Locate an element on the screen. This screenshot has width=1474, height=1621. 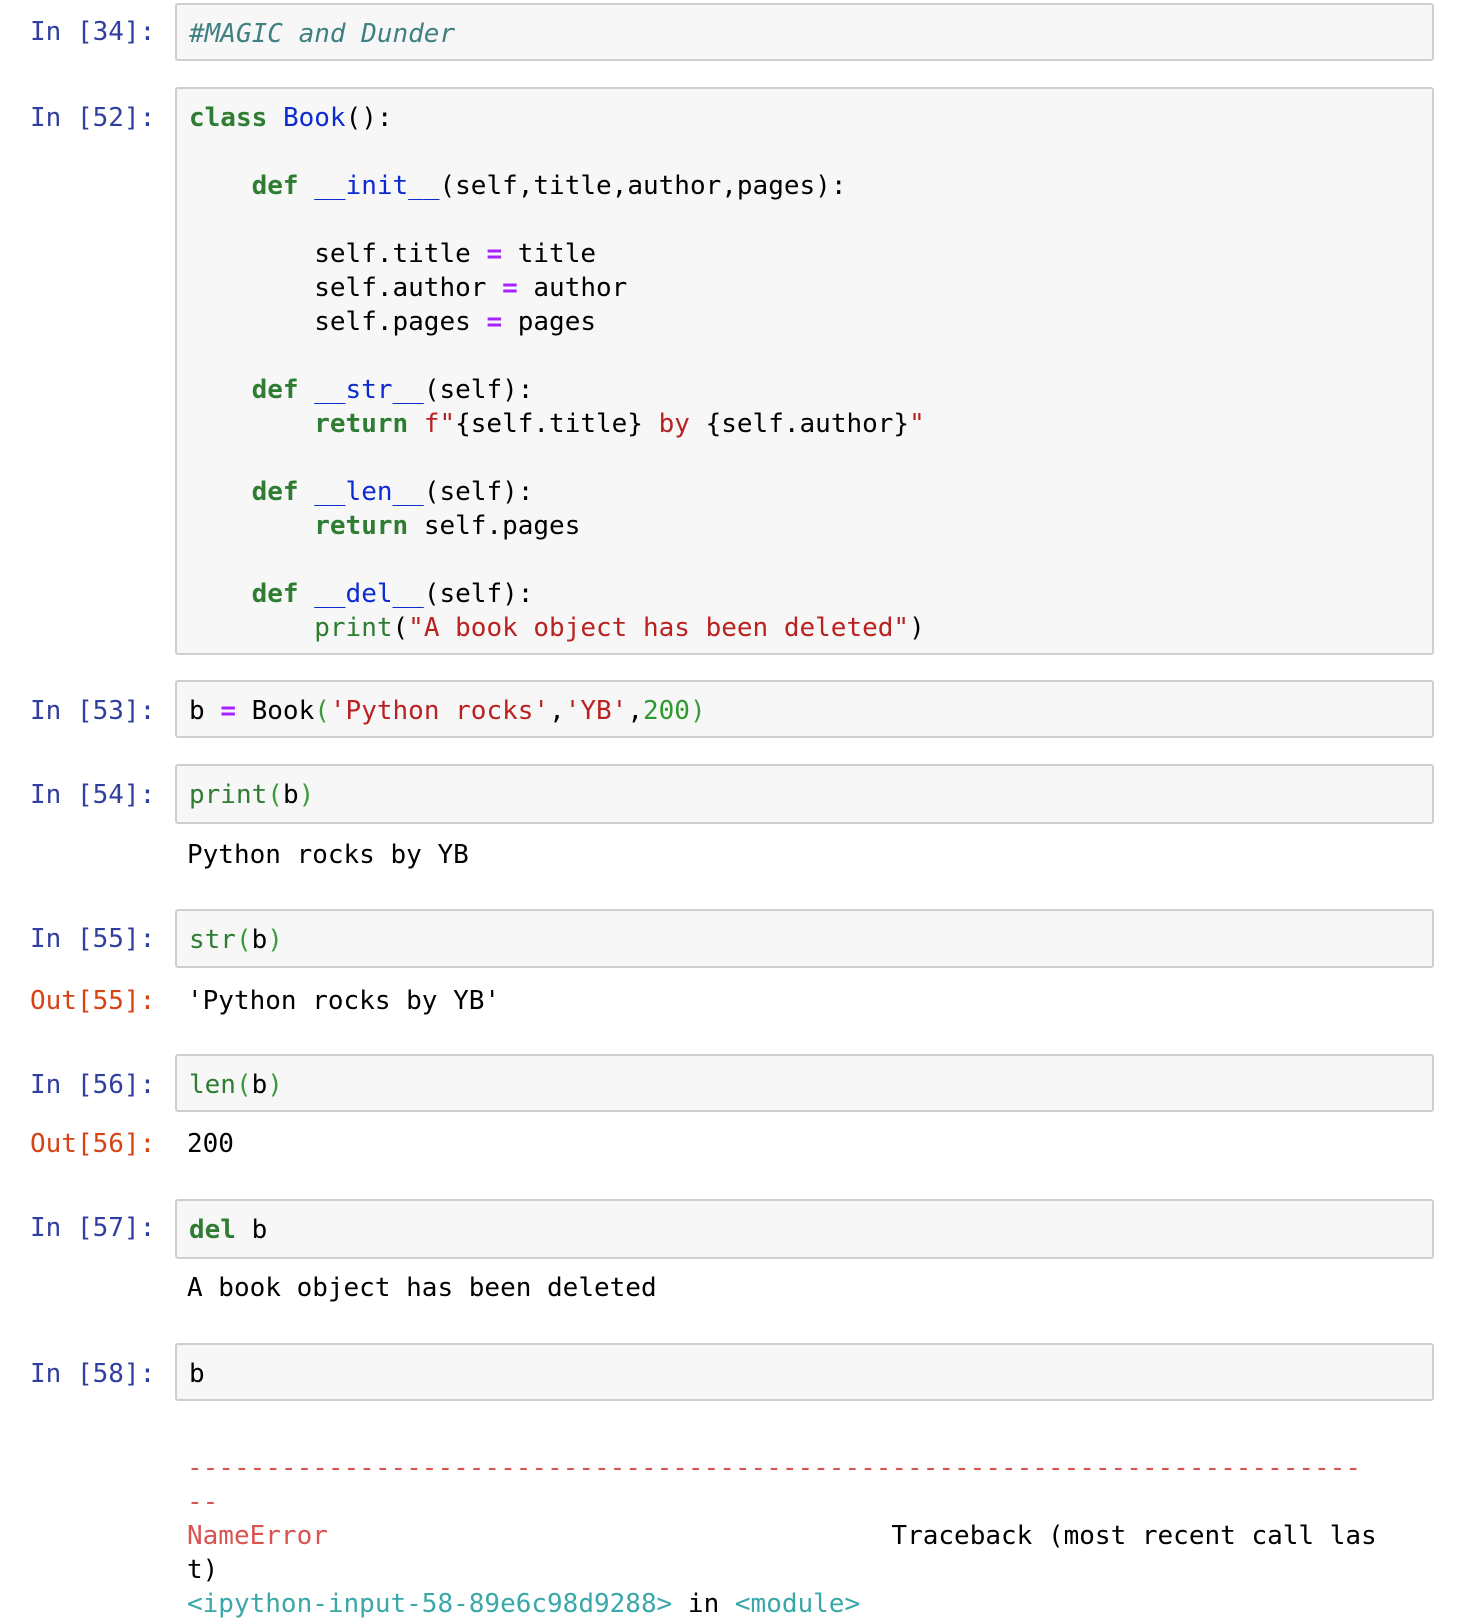
traceback-header: Traceback (most recent call las is located at coordinates (1134, 1536).